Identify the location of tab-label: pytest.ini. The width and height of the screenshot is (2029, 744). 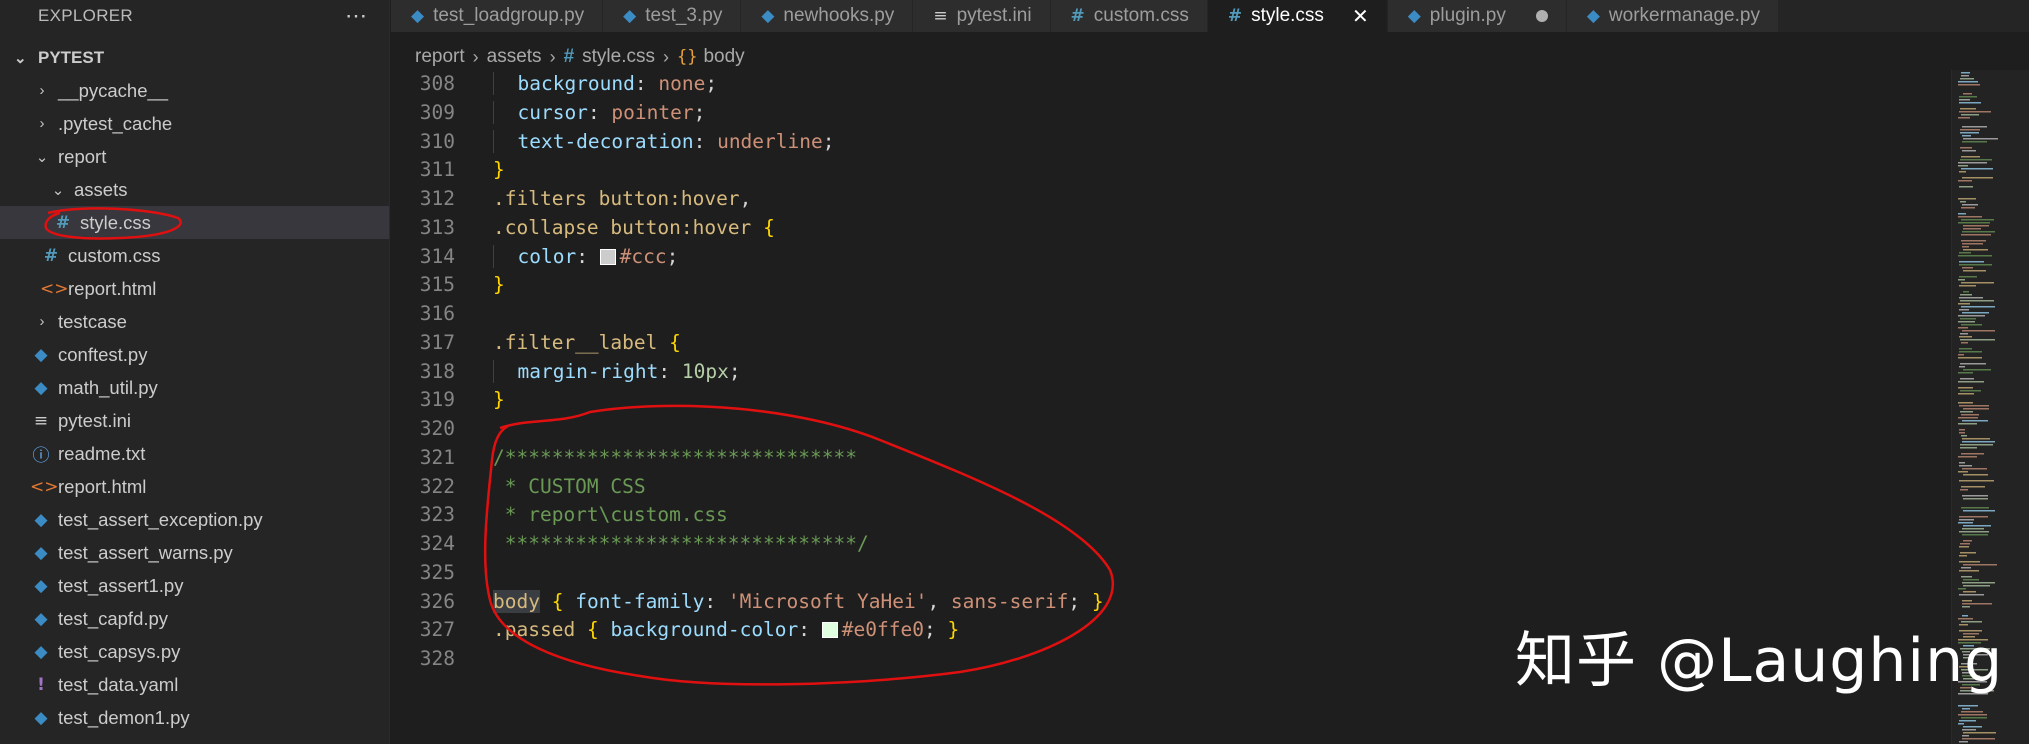
(994, 15).